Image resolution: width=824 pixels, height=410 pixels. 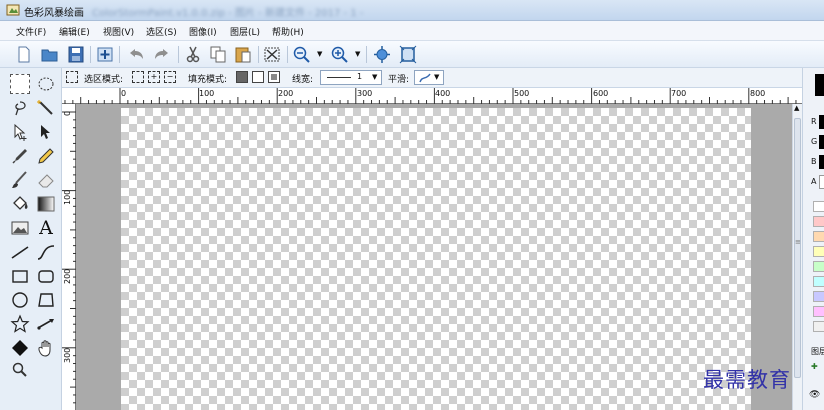 I want to click on select-mode-subtract-icon: −, so click(x=170, y=77).